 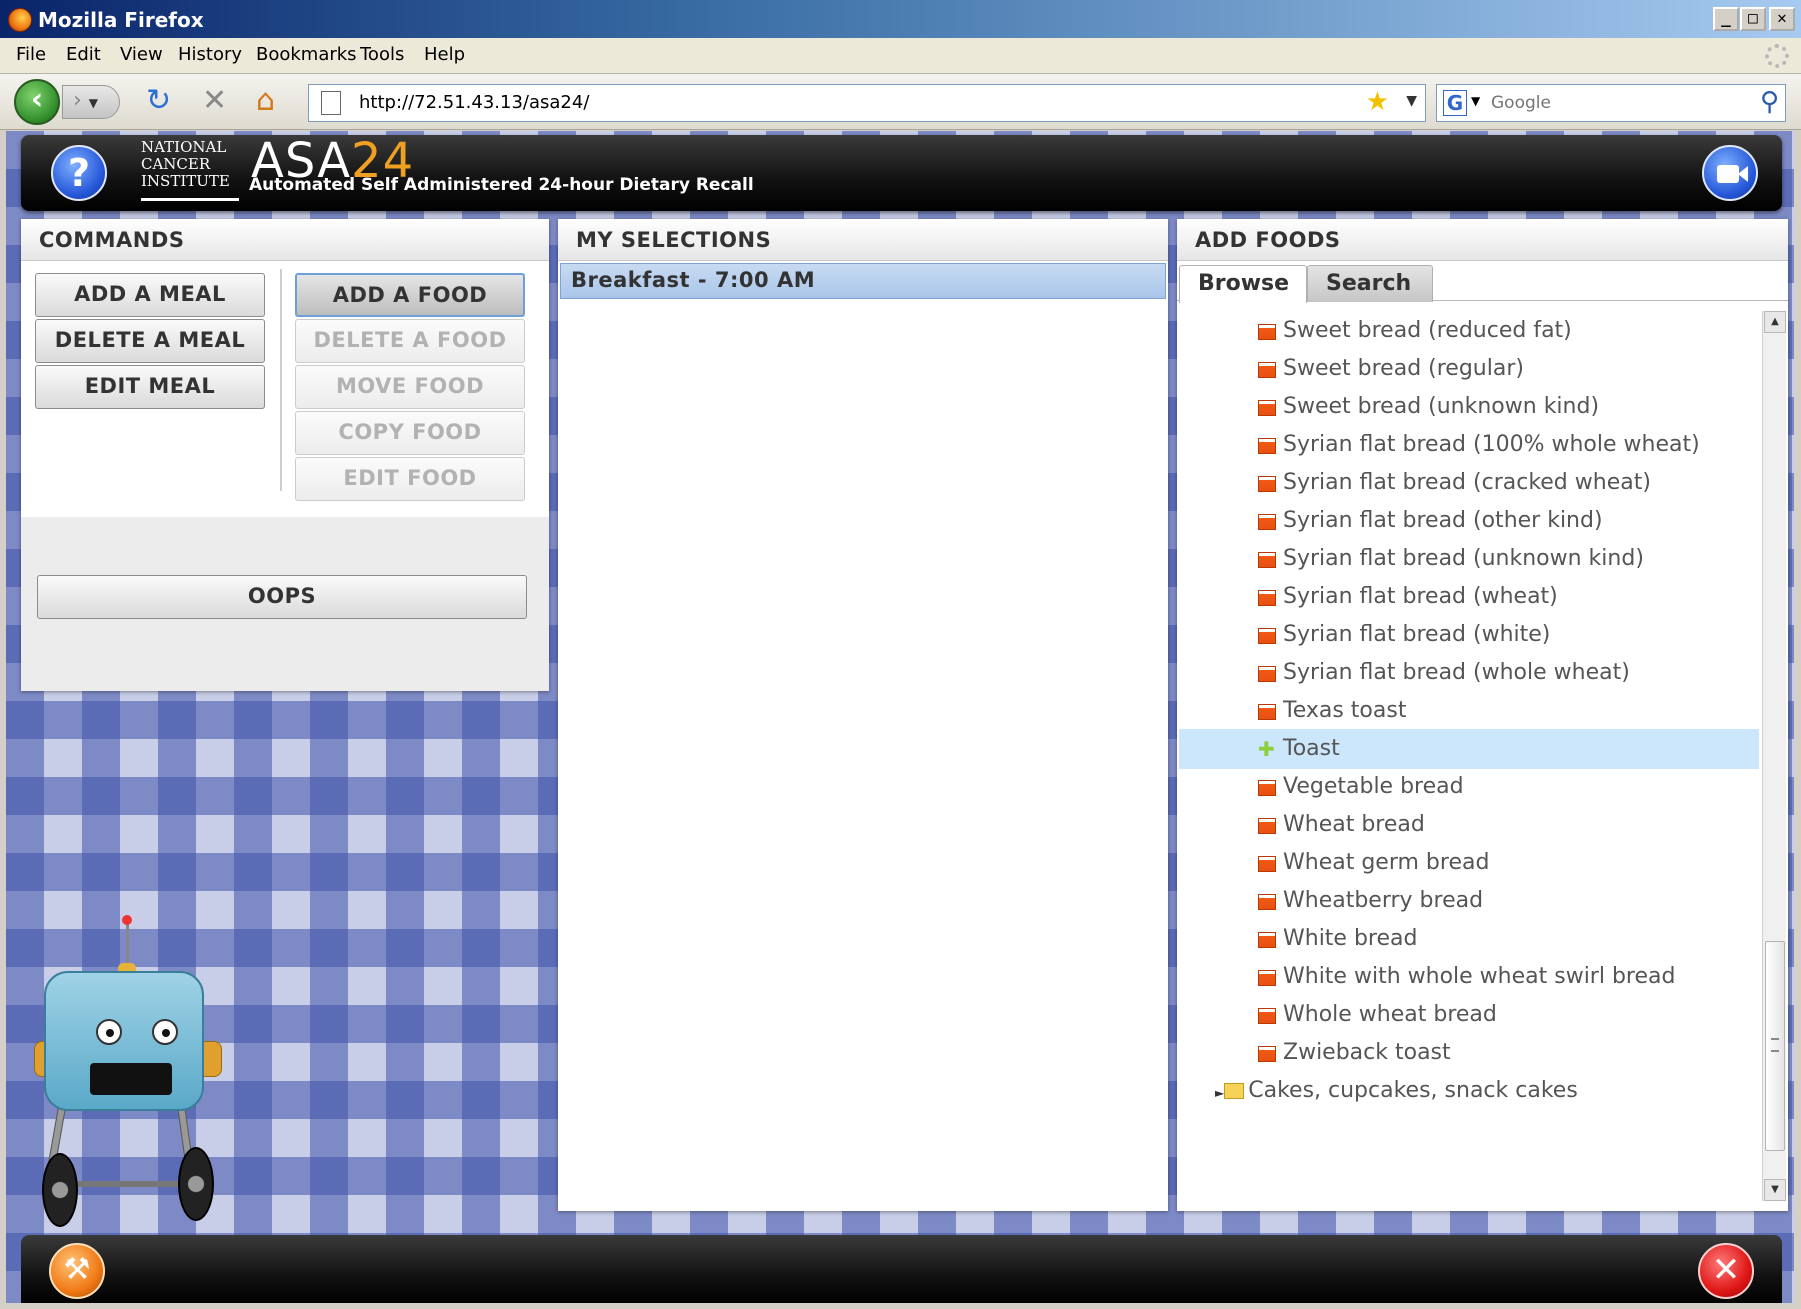 I want to click on video-camera-button, so click(x=1730, y=173).